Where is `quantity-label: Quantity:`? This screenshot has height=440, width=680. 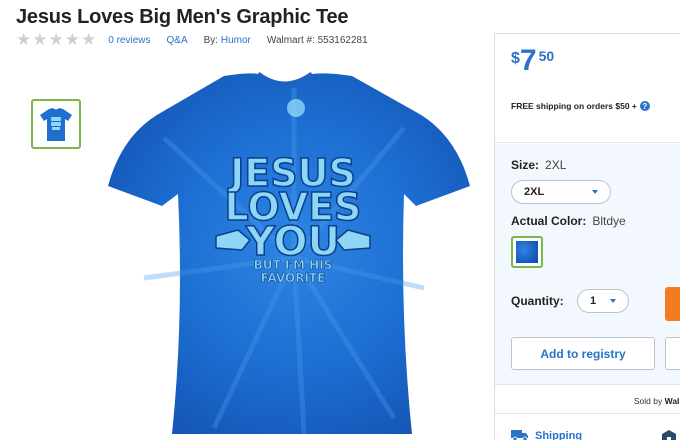
quantity-label: Quantity: is located at coordinates (537, 301).